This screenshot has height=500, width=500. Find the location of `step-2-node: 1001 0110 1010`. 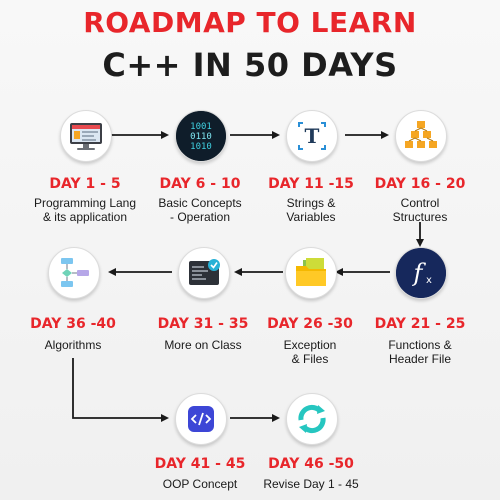

step-2-node: 1001 0110 1010 is located at coordinates (201, 136).